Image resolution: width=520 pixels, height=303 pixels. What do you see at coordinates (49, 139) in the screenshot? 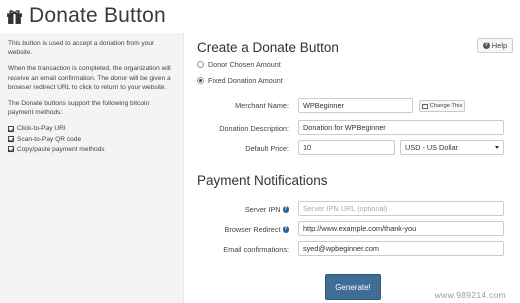
I see `feature-label: Scan-to-Pay QR code` at bounding box center [49, 139].